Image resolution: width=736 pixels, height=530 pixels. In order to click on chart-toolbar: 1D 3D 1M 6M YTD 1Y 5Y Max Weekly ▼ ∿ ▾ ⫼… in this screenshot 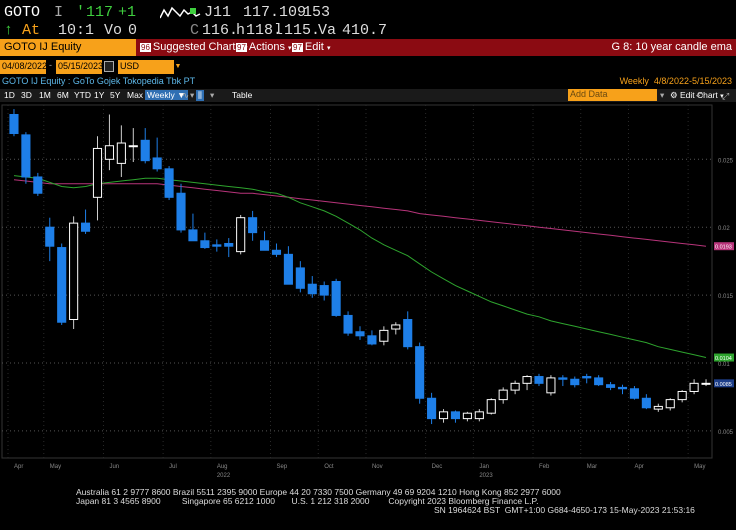, I will do `click(368, 95)`.